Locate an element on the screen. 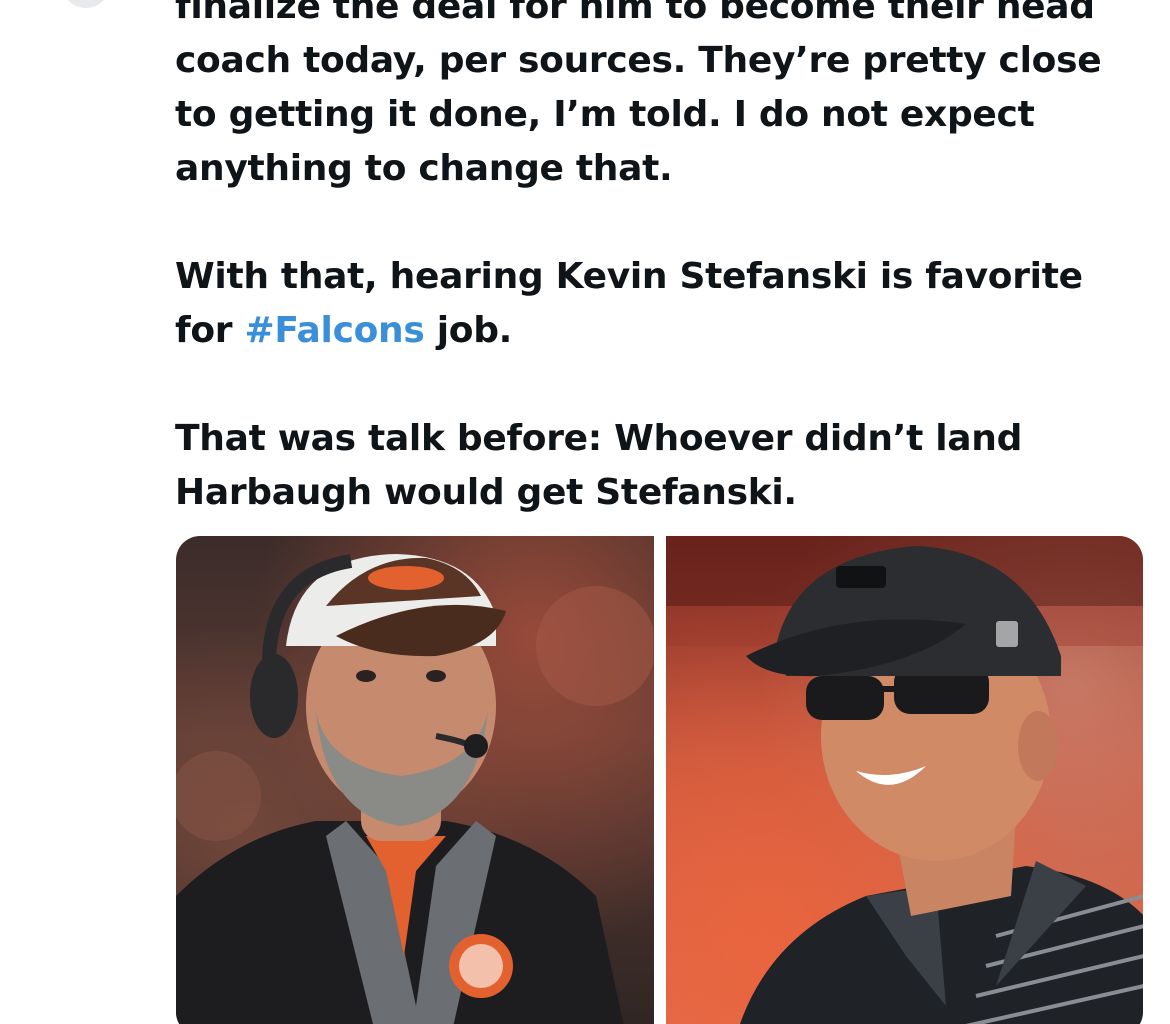 This screenshot has height=1024, width=1170. author-avatar is located at coordinates (86, 4).